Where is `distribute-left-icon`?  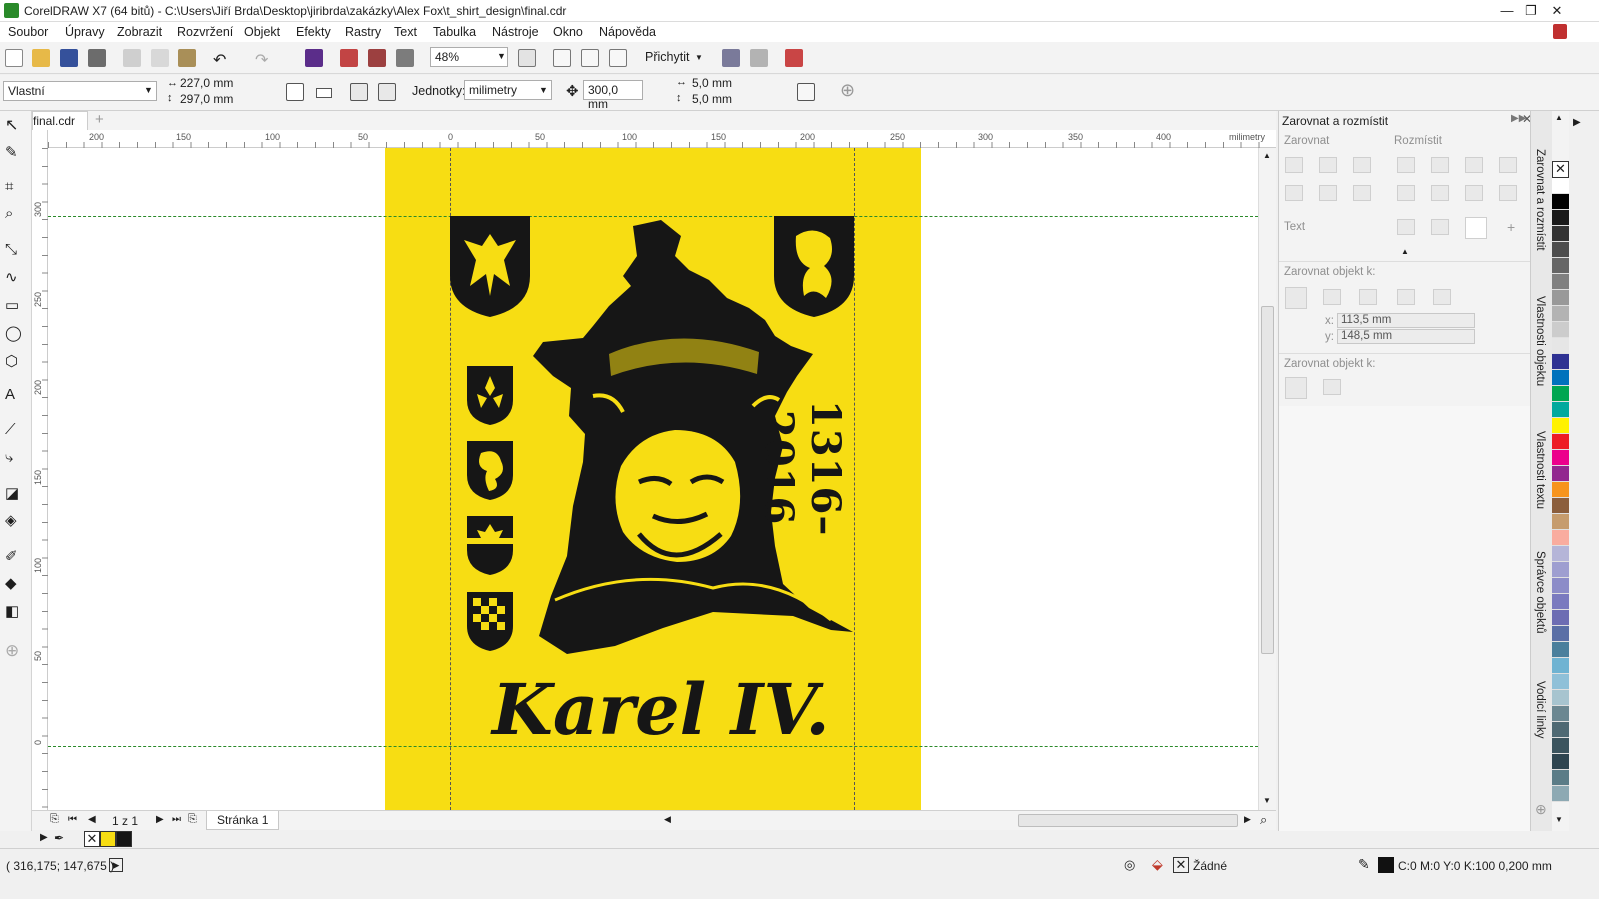
distribute-left-icon is located at coordinates (1406, 165).